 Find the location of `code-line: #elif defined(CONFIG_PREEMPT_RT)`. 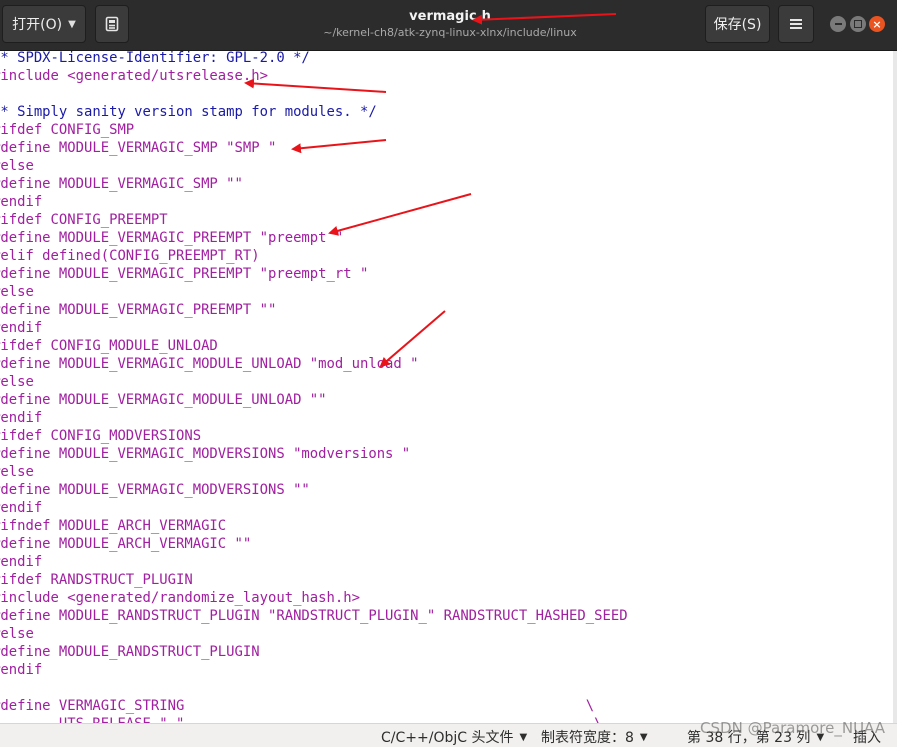

code-line: #elif defined(CONFIG_PREEMPT_RT) is located at coordinates (130, 256).